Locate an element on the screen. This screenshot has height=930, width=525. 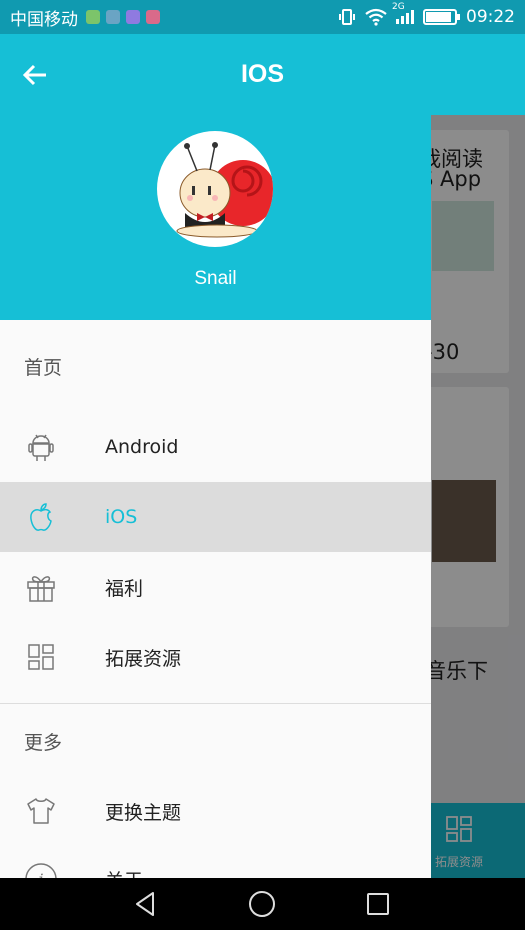
apple-icon is located at coordinates (41, 517).